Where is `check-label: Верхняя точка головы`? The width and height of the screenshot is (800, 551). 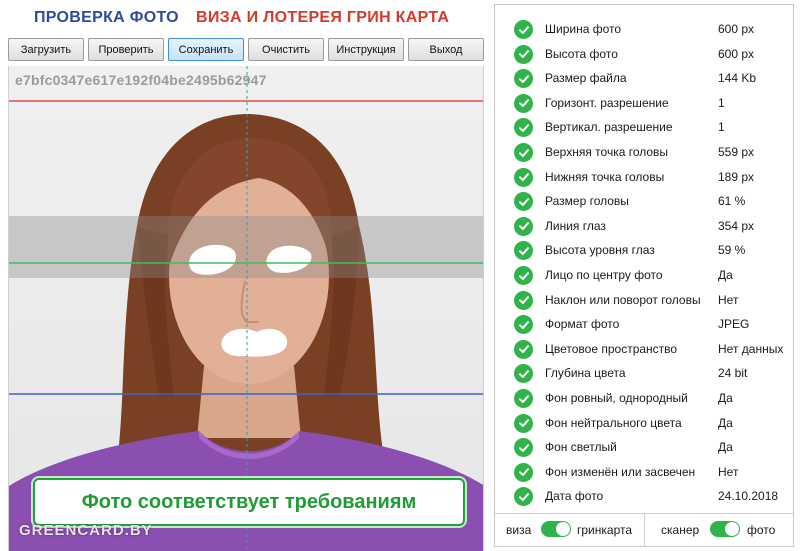 check-label: Верхняя точка головы is located at coordinates (607, 152).